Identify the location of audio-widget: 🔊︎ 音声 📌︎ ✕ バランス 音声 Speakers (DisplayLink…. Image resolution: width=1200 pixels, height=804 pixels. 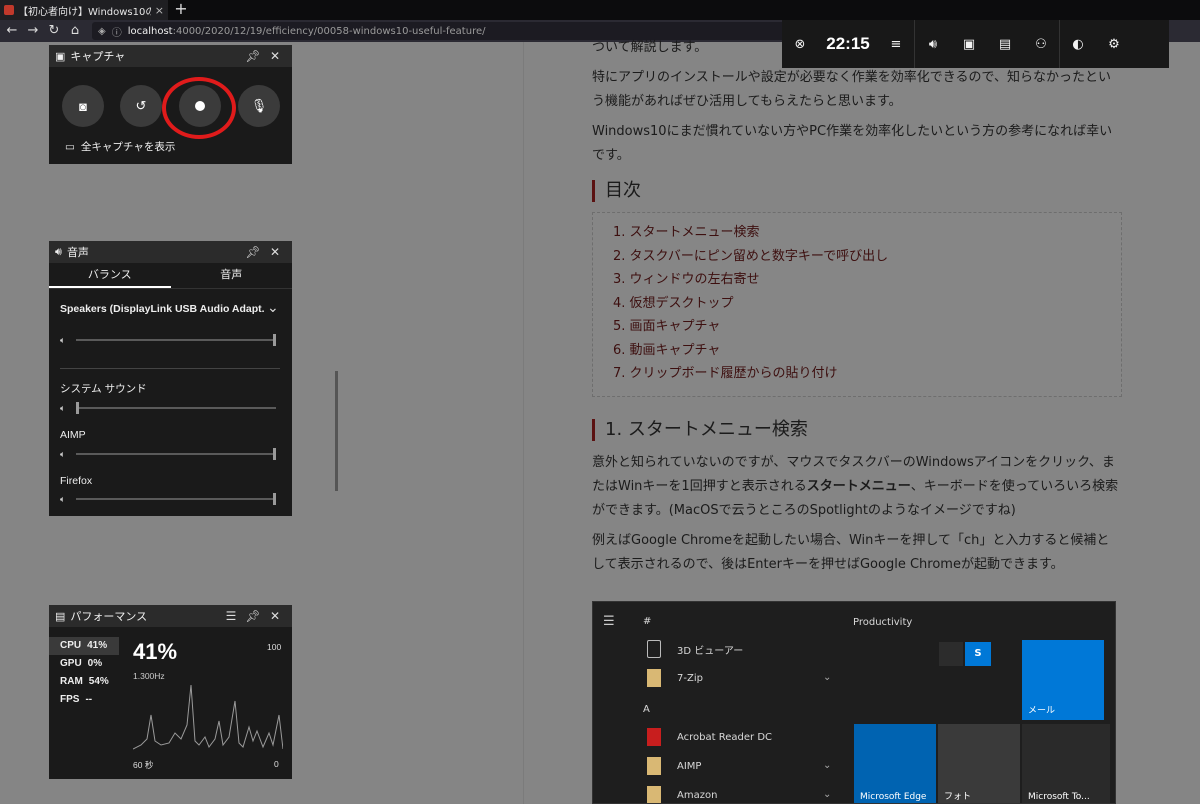
(193, 378).